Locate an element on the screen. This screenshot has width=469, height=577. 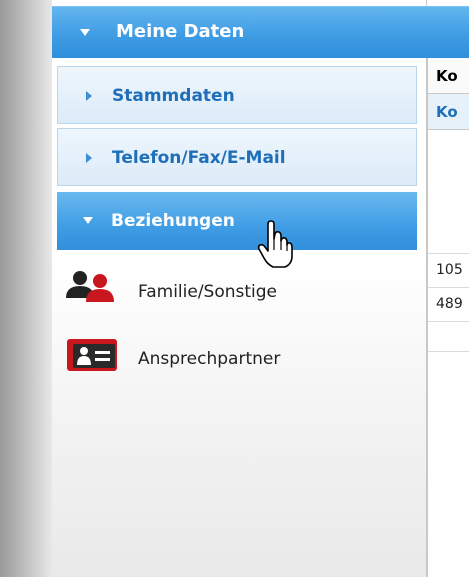
section-label: Stammdaten is located at coordinates (173, 96).